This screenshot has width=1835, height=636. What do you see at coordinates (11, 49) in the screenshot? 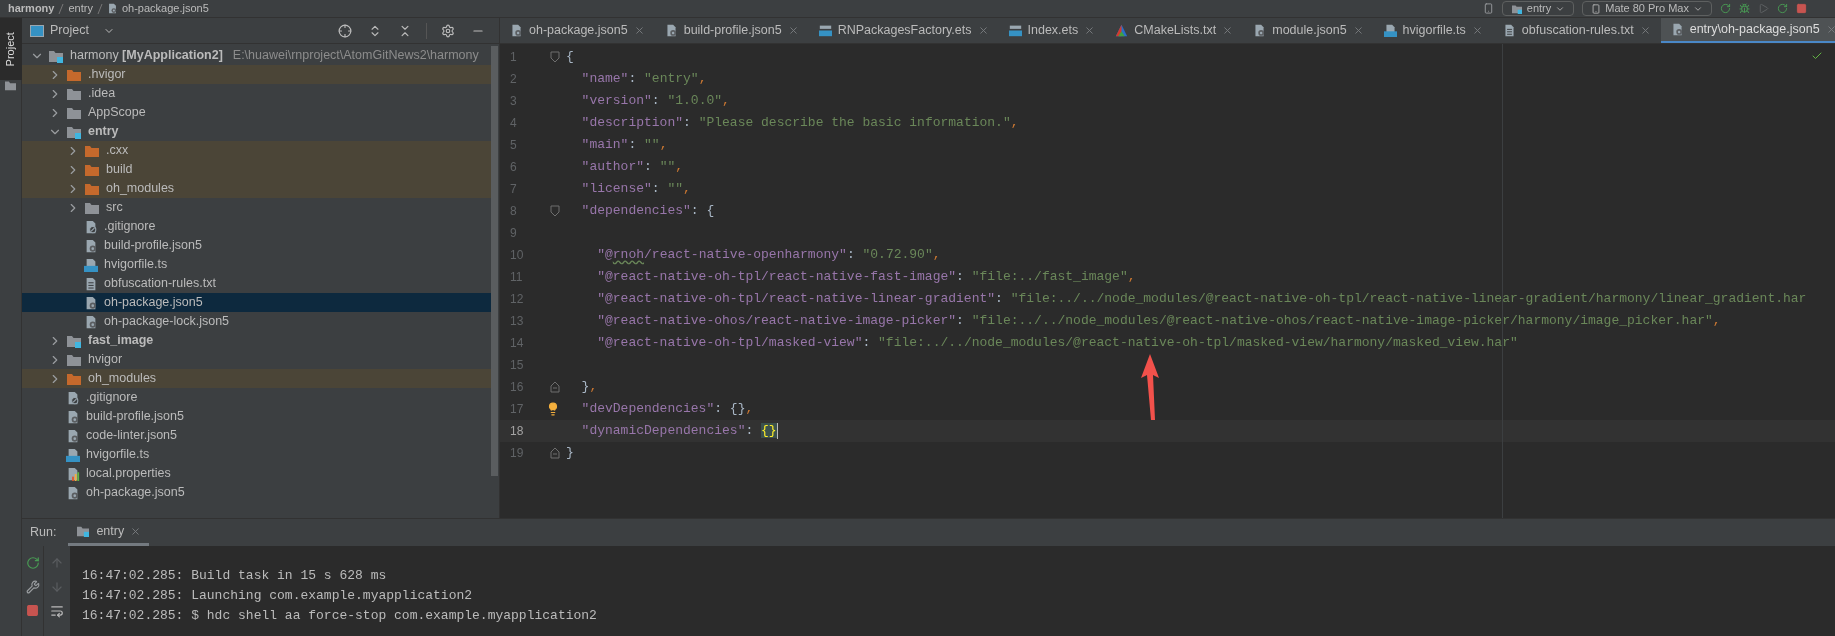
I see `project-tool-tab: Project` at bounding box center [11, 49].